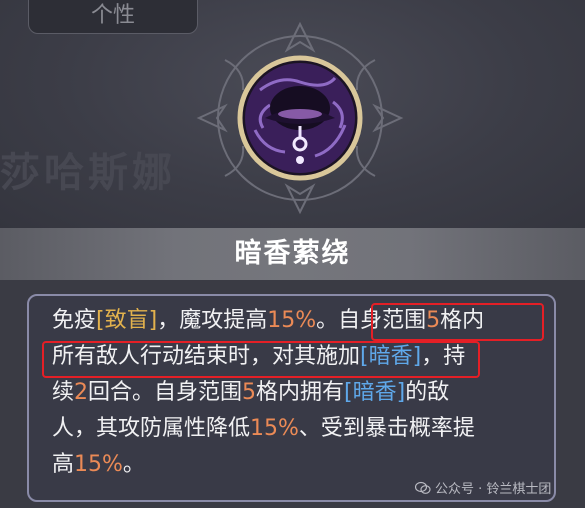 This screenshot has height=508, width=585. I want to click on text-segment: 续, so click(63, 392).